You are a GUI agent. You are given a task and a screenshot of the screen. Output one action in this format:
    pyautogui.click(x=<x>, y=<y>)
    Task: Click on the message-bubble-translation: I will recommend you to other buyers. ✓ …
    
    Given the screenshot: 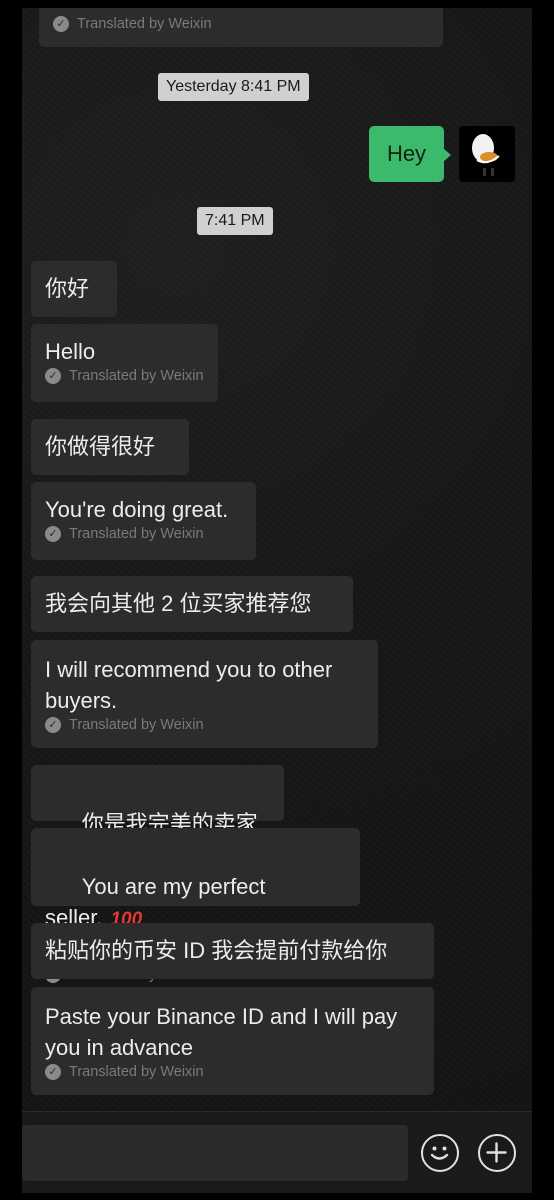 What is the action you would take?
    pyautogui.click(x=204, y=694)
    